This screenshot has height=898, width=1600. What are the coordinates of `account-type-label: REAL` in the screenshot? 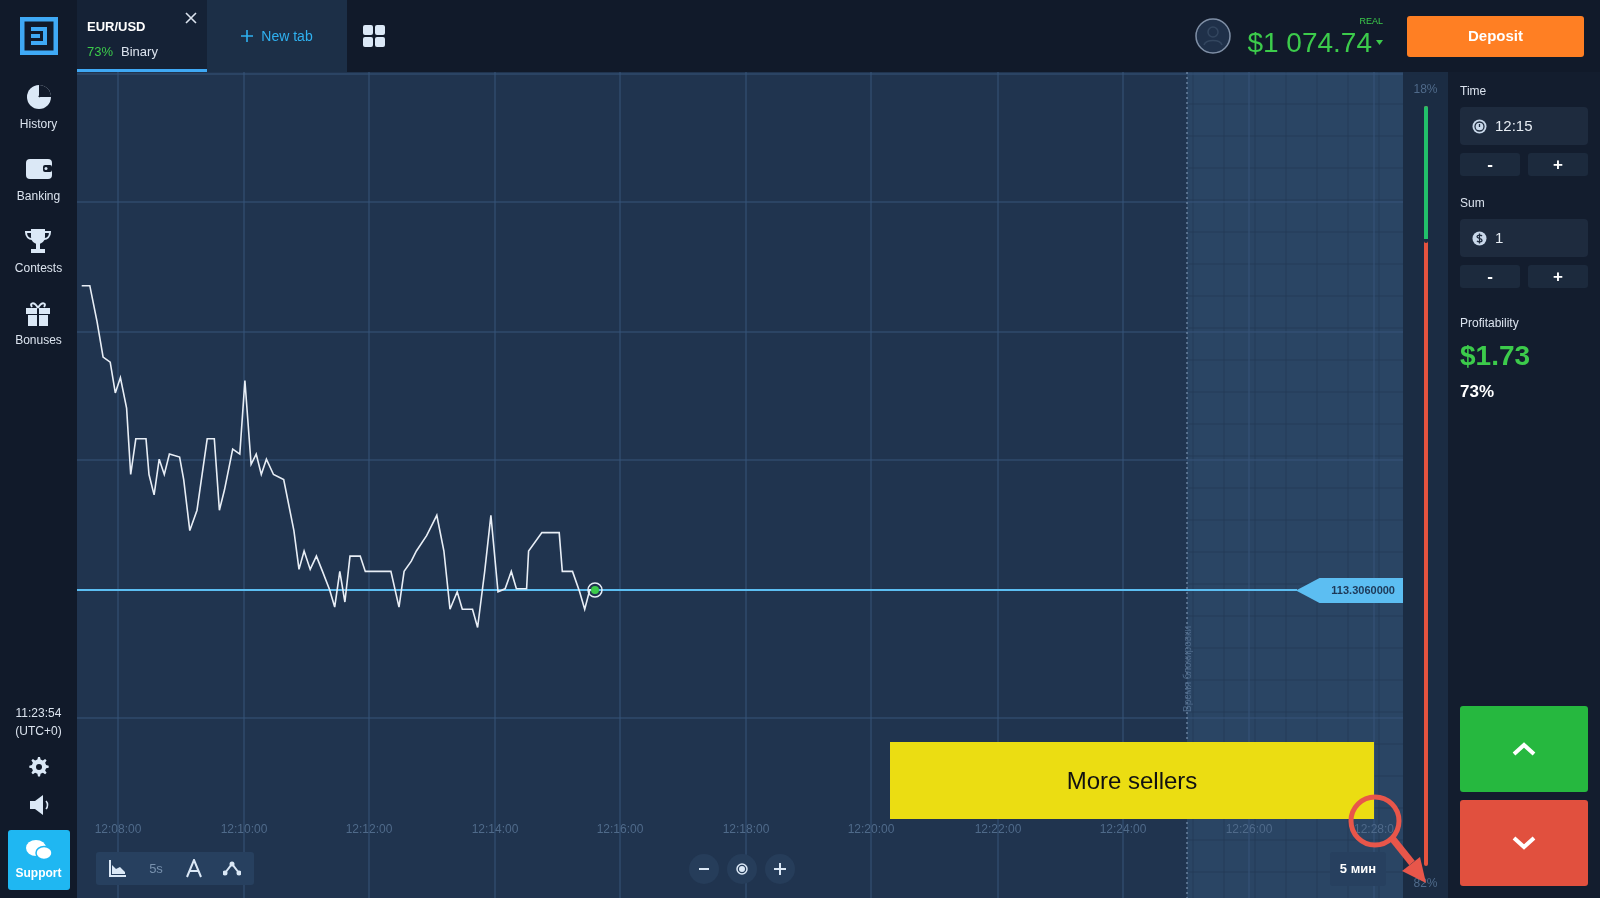 It's located at (1371, 22).